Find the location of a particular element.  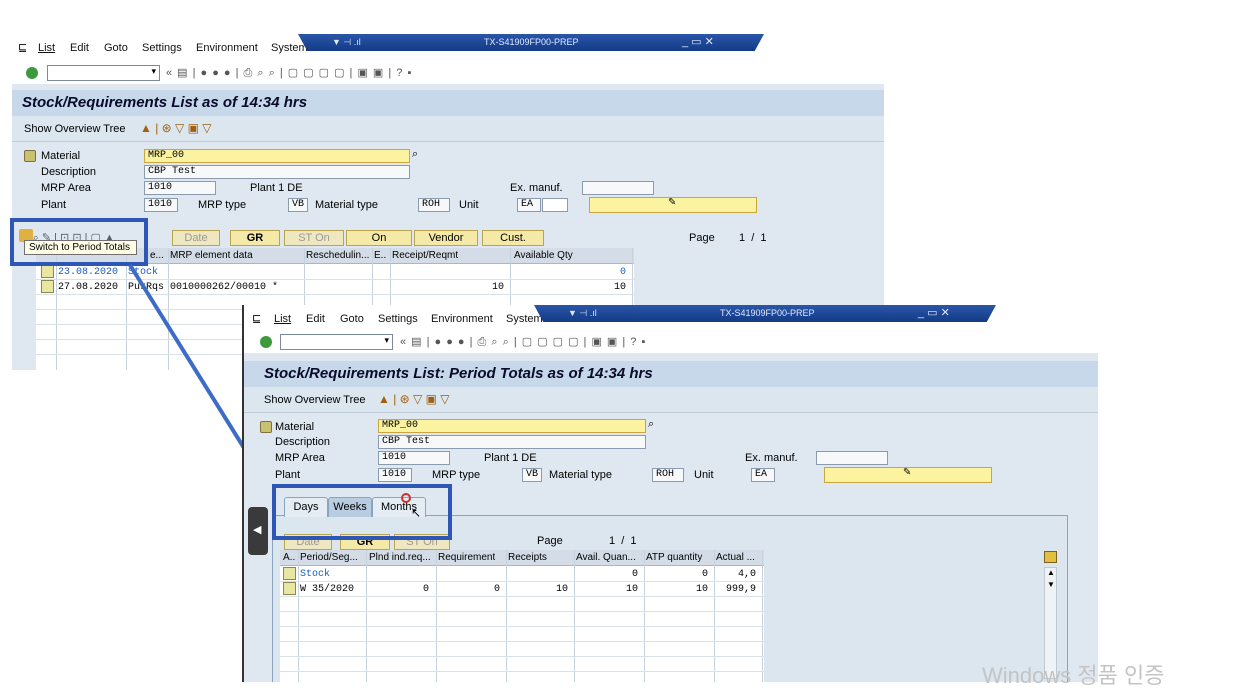

row-plnd: 0 is located at coordinates (425, 589).